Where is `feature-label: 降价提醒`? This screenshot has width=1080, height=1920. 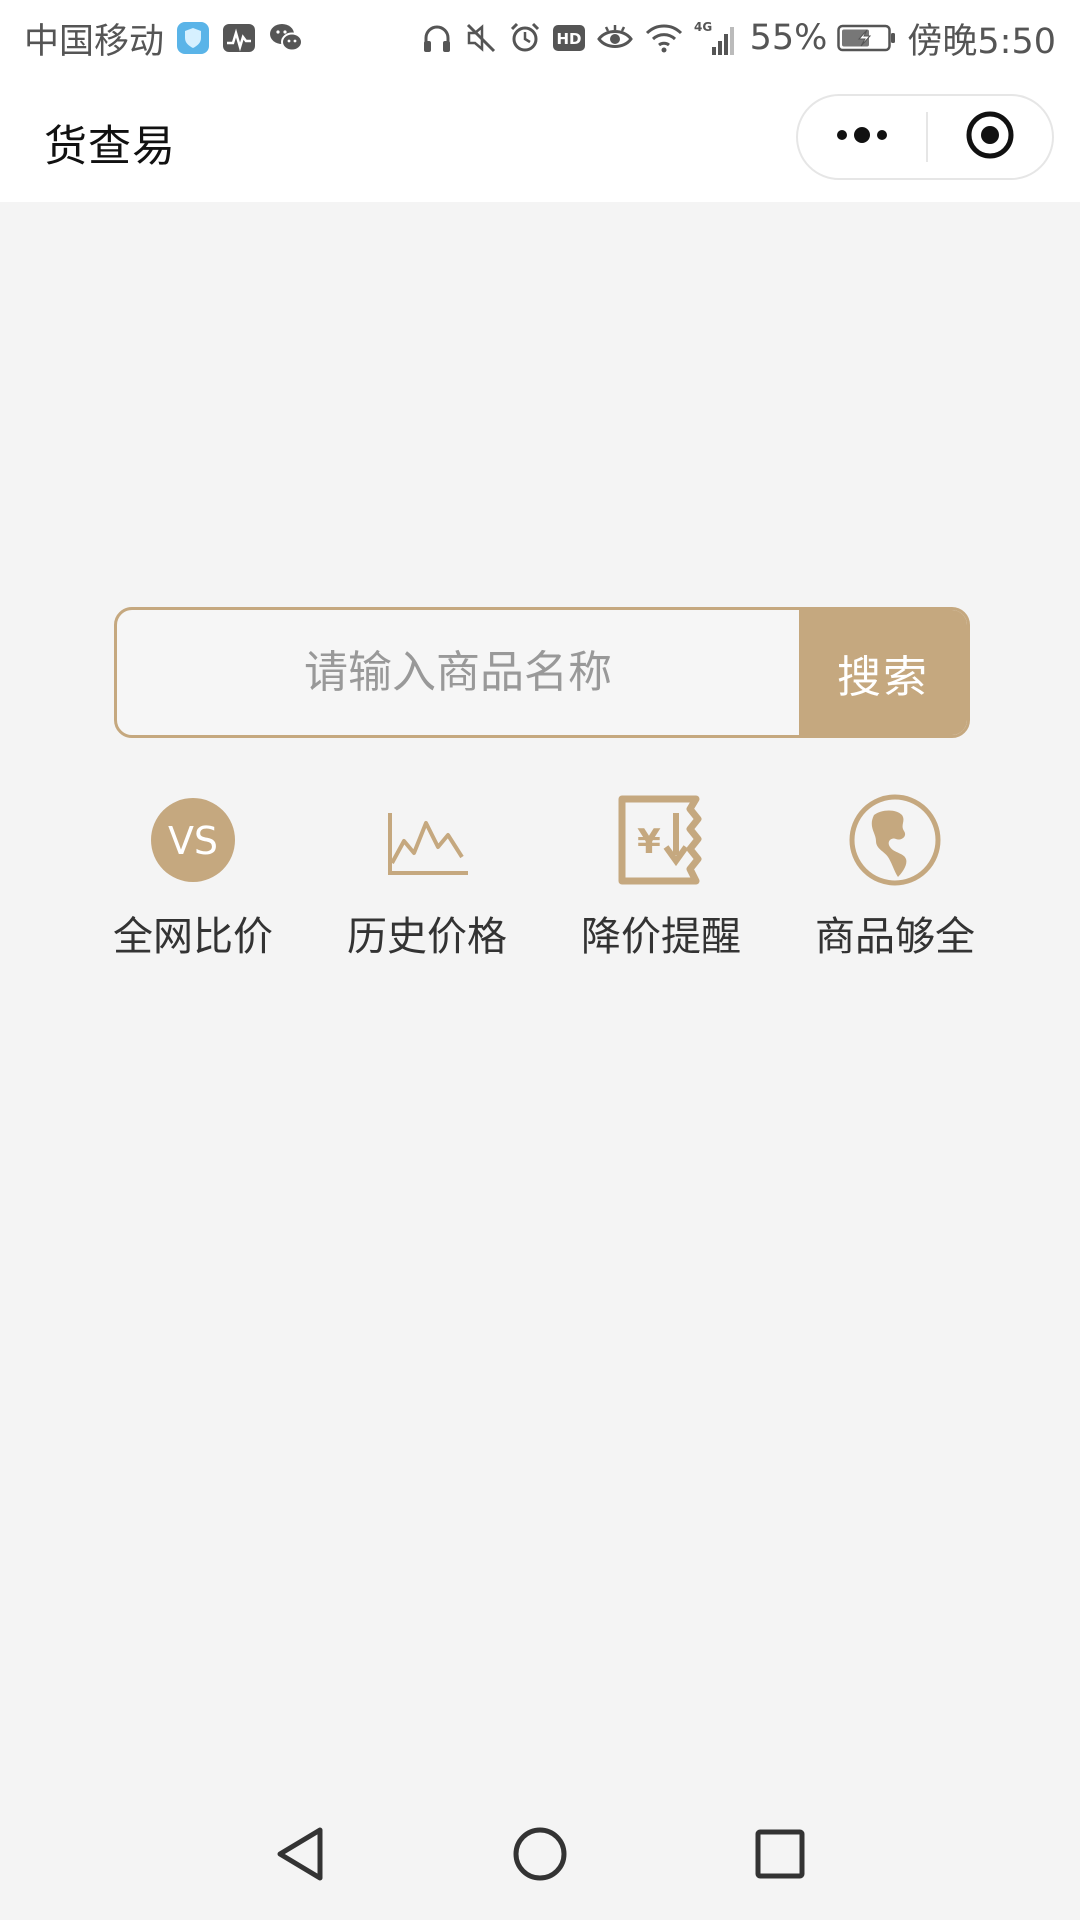
feature-label: 降价提醒 is located at coordinates (661, 937).